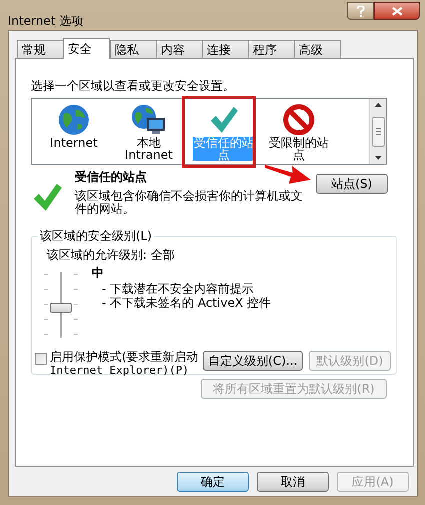 Image resolution: width=425 pixels, height=505 pixels. I want to click on checkbox-label: 启用保护模式(要求重新启动 Internet Explorer)(P), so click(125, 364).